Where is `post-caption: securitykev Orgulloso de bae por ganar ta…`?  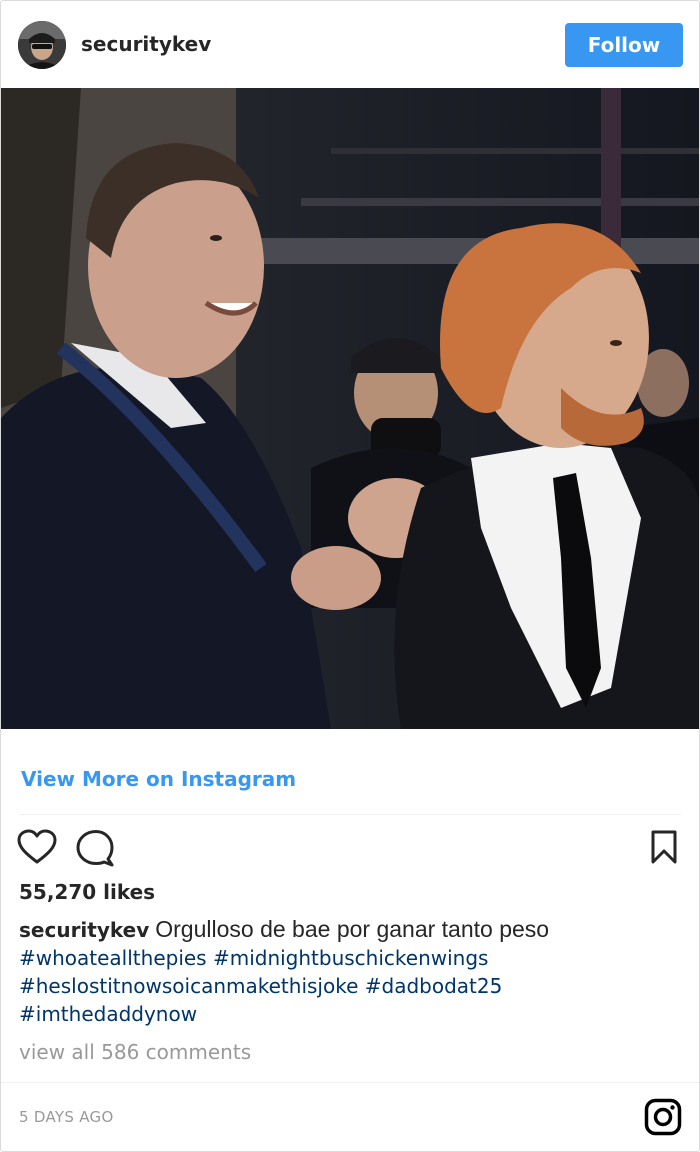 post-caption: securitykev Orgulloso de bae por ganar ta… is located at coordinates (349, 971).